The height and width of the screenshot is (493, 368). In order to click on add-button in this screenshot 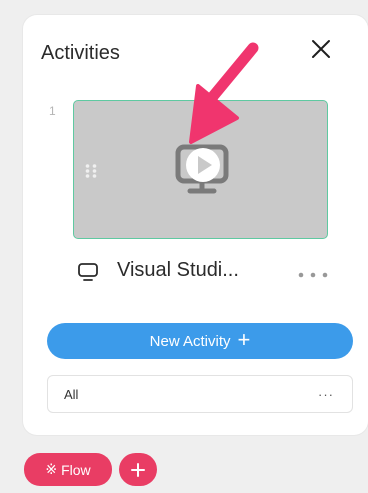, I will do `click(138, 469)`.